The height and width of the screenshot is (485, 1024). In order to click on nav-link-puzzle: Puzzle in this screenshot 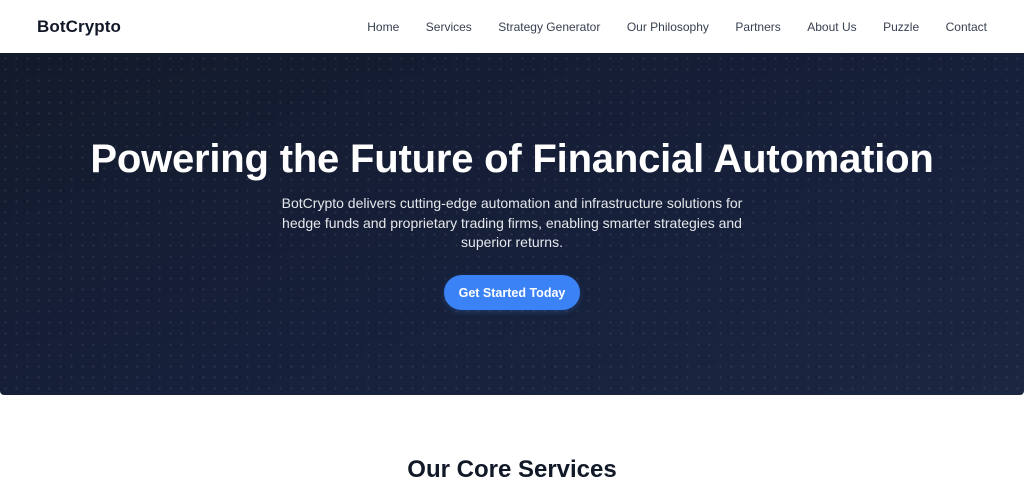, I will do `click(901, 27)`.